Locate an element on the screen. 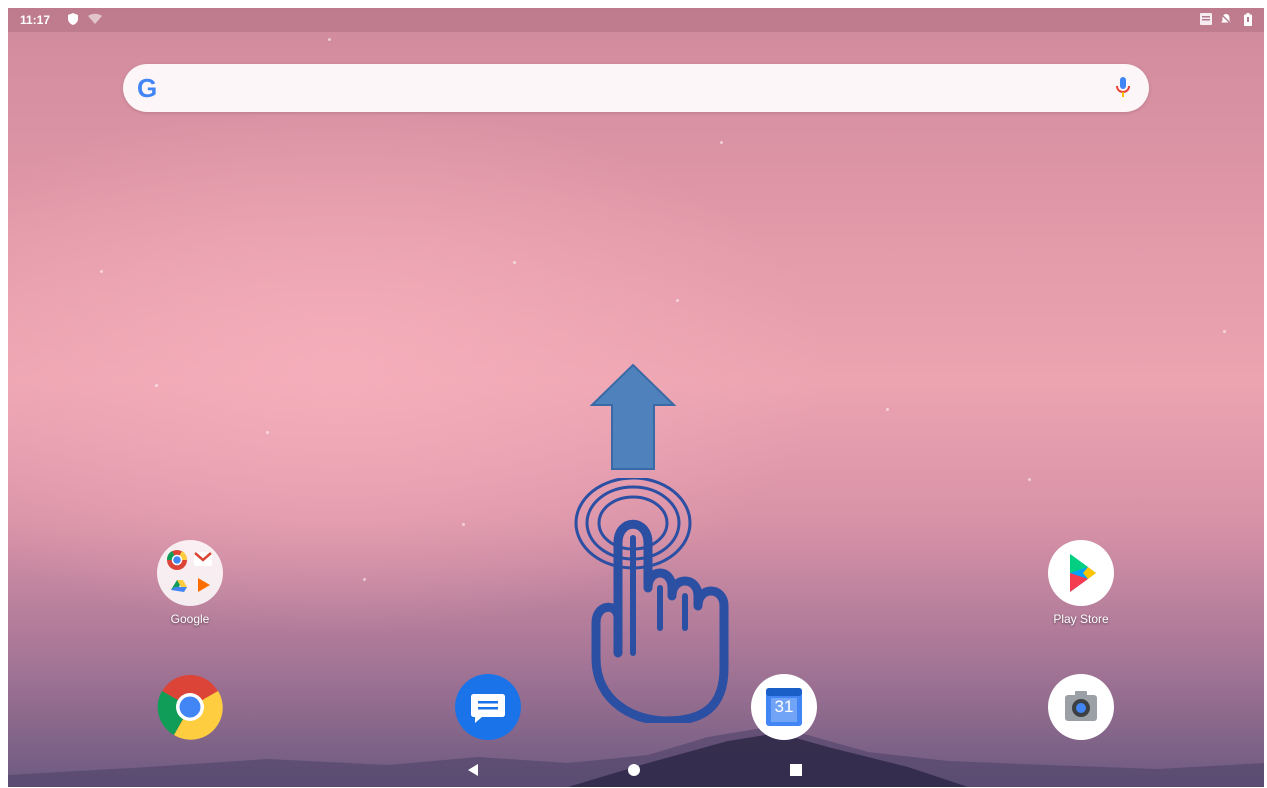  app-label: Play Store is located at coordinates (1081, 619).